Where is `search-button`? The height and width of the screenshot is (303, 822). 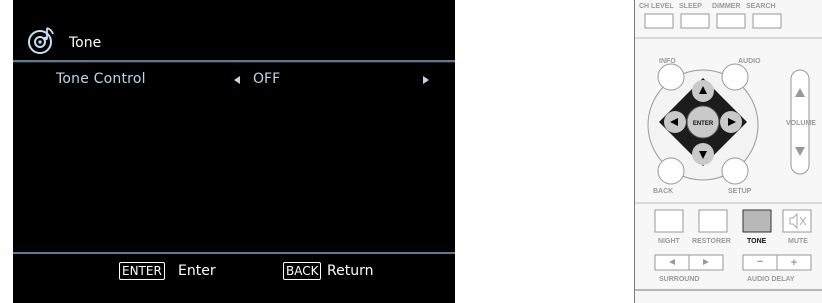
search-button is located at coordinates (767, 21).